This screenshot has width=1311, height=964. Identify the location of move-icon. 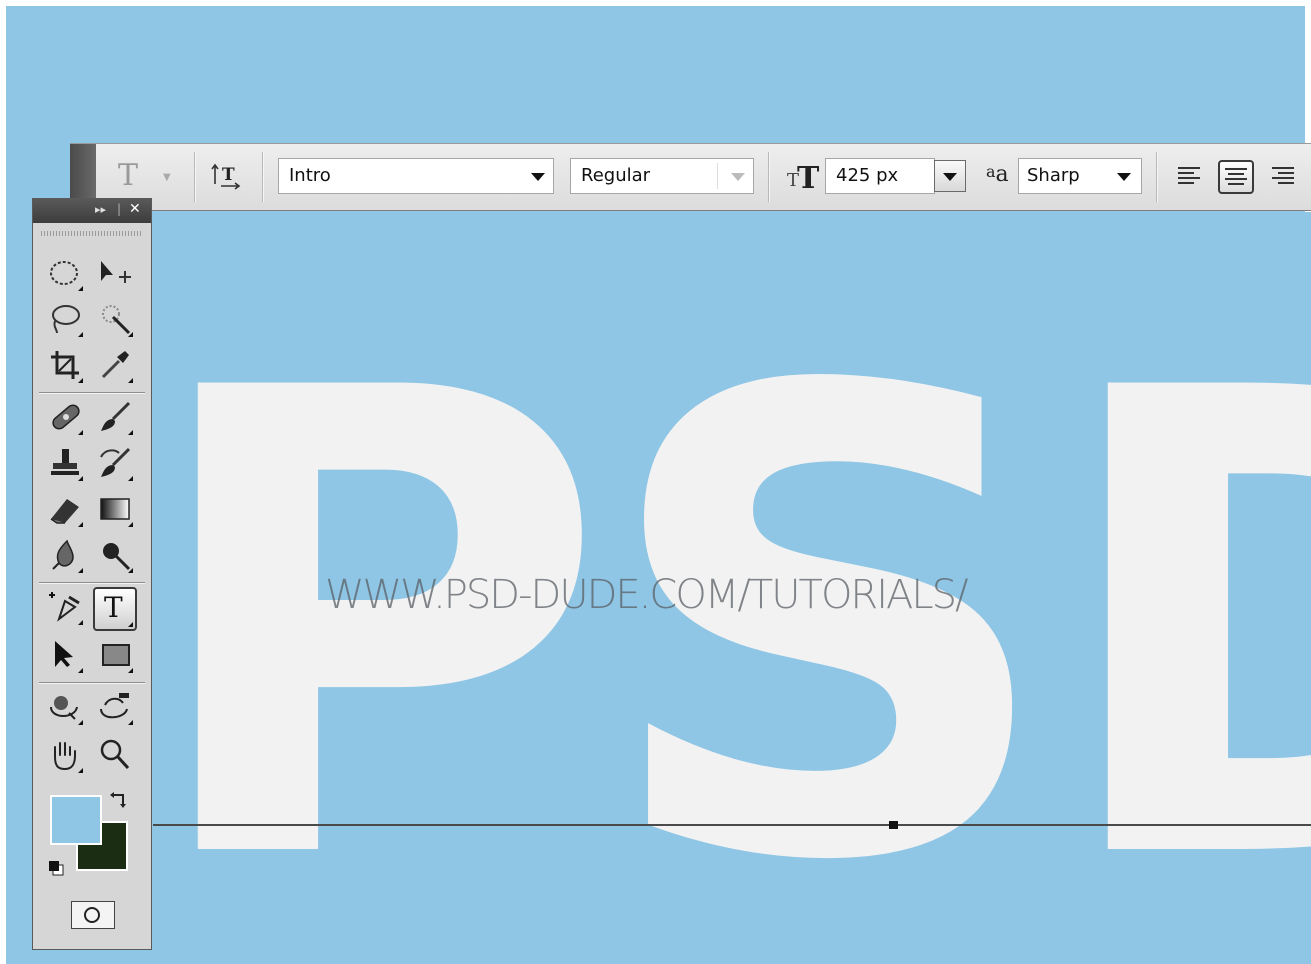
(116, 272).